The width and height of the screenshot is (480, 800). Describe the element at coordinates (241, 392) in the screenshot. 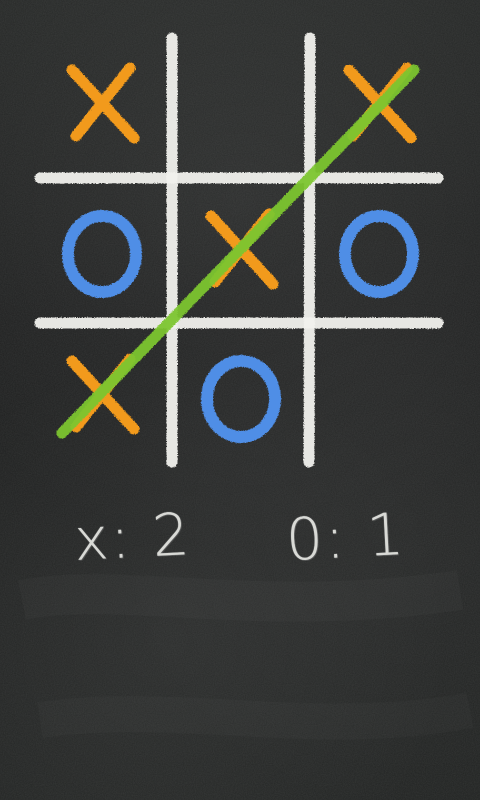

I see `board-cell-r3-c2` at that location.